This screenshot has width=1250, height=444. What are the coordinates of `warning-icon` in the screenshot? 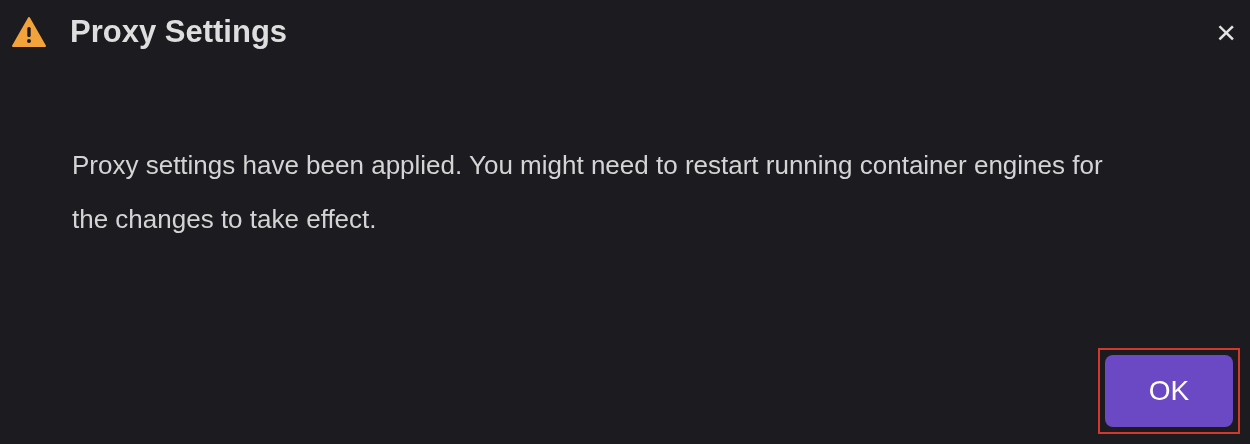 It's located at (29, 32).